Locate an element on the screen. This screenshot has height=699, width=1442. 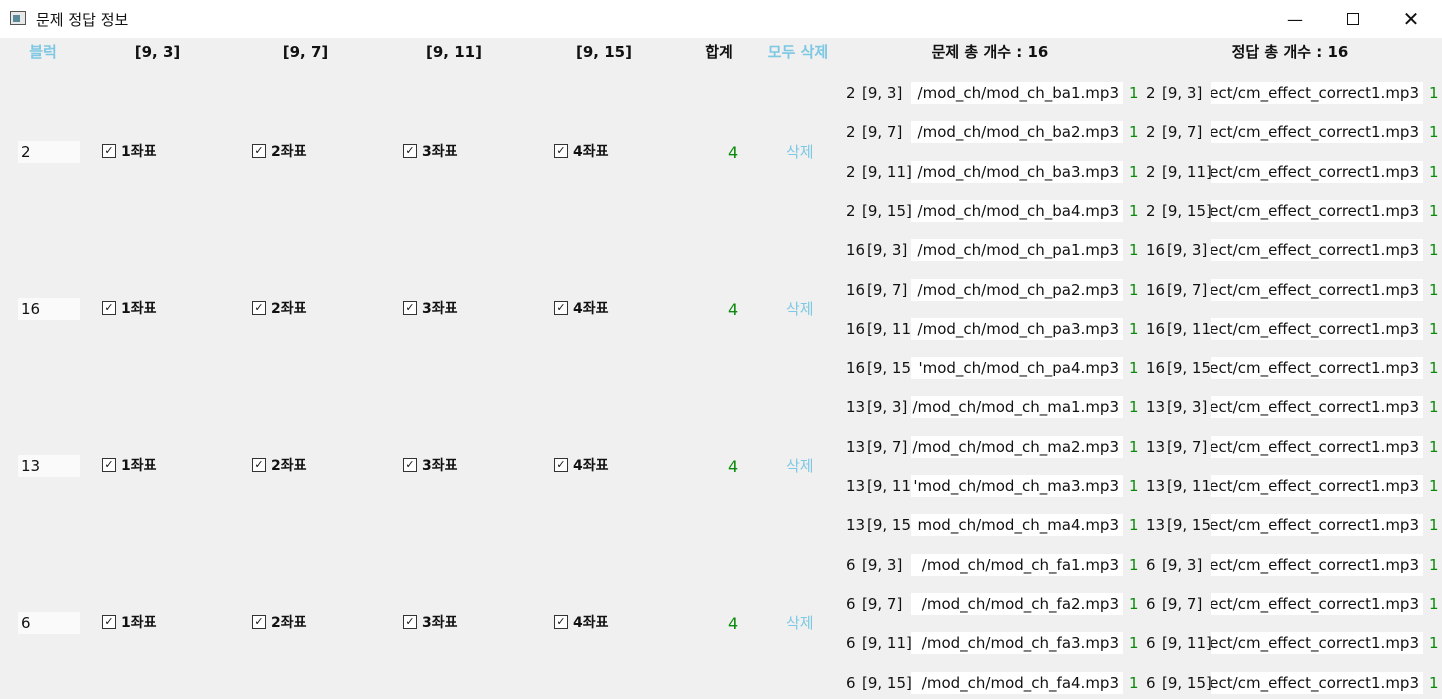
file-path-field: /mod_ch/mod_ch_ba1.mp3 is located at coordinates (1017, 93).